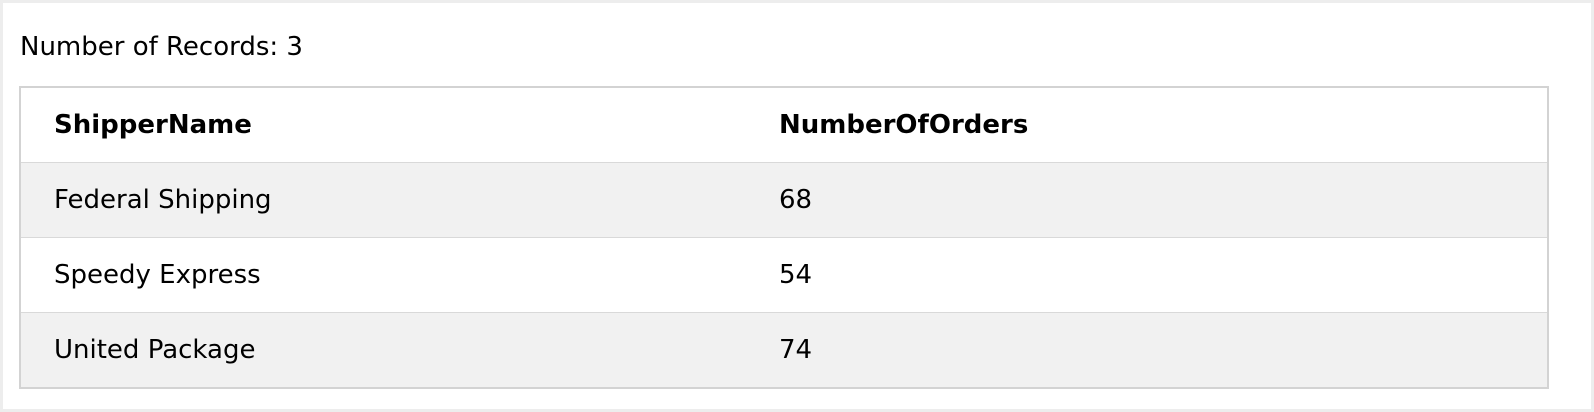 The width and height of the screenshot is (1594, 412). Describe the element at coordinates (161, 47) in the screenshot. I see `record-count: Number of Records: 3` at that location.